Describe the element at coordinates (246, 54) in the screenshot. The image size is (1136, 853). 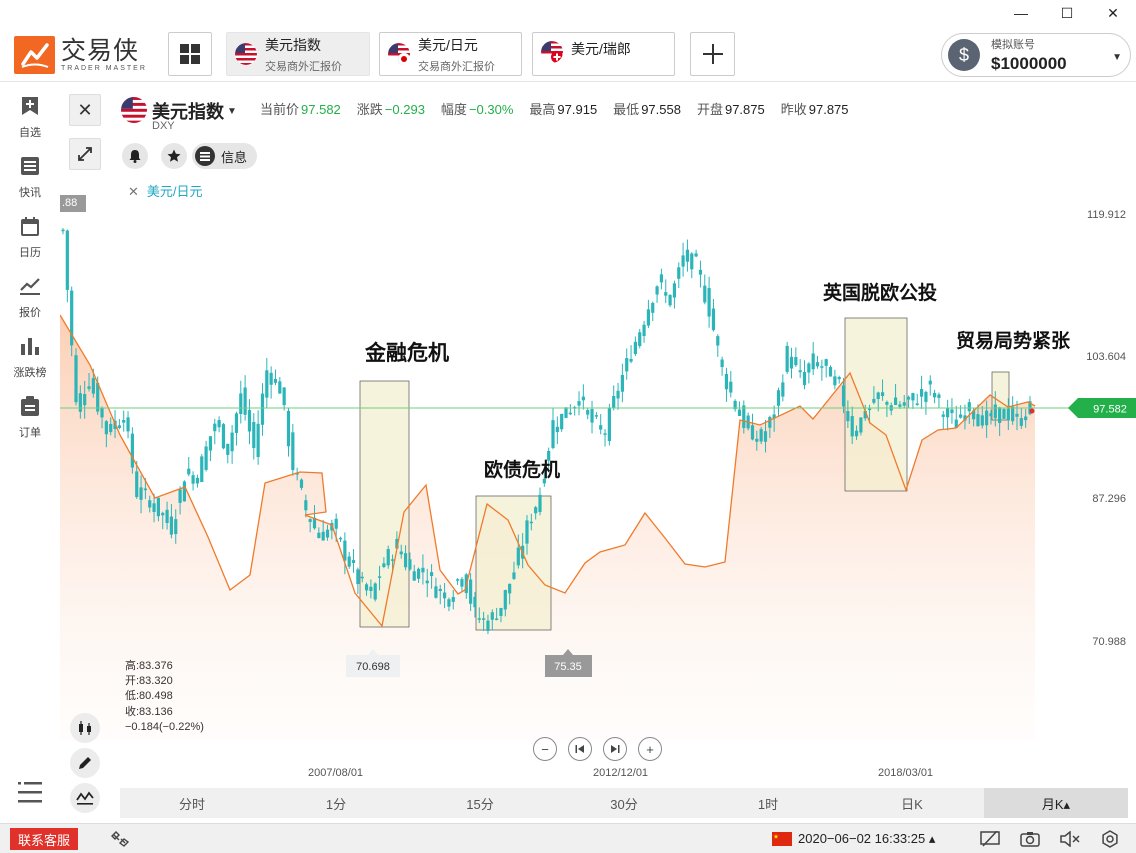
I see `us-flag-icon` at that location.